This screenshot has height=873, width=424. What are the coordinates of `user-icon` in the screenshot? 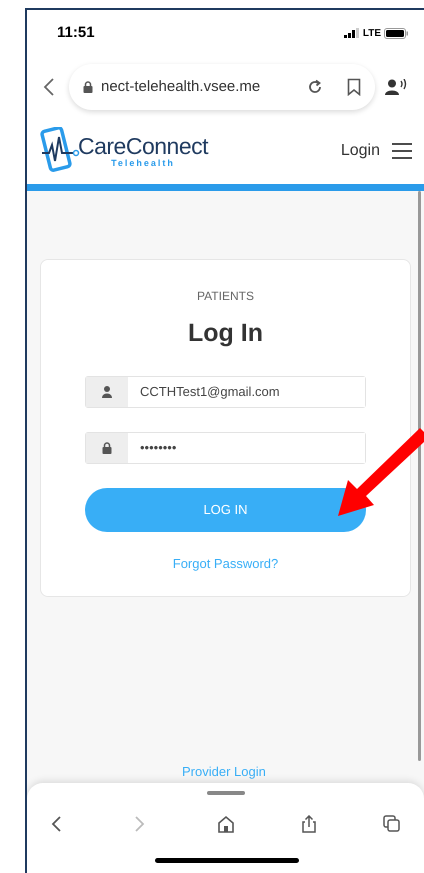 It's located at (107, 392).